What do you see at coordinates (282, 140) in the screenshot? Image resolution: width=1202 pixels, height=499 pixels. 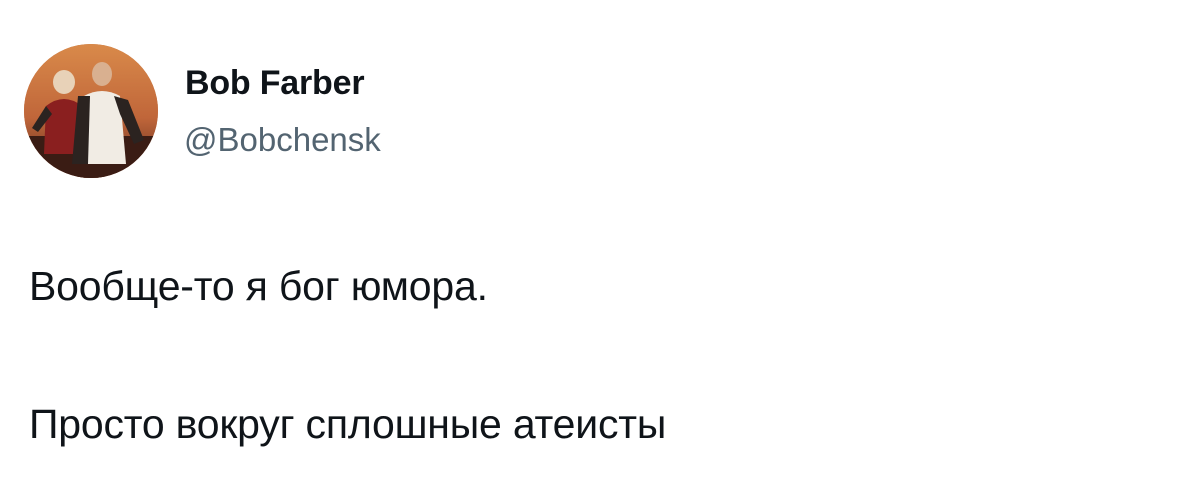 I see `author-handle: @Bobchensk` at bounding box center [282, 140].